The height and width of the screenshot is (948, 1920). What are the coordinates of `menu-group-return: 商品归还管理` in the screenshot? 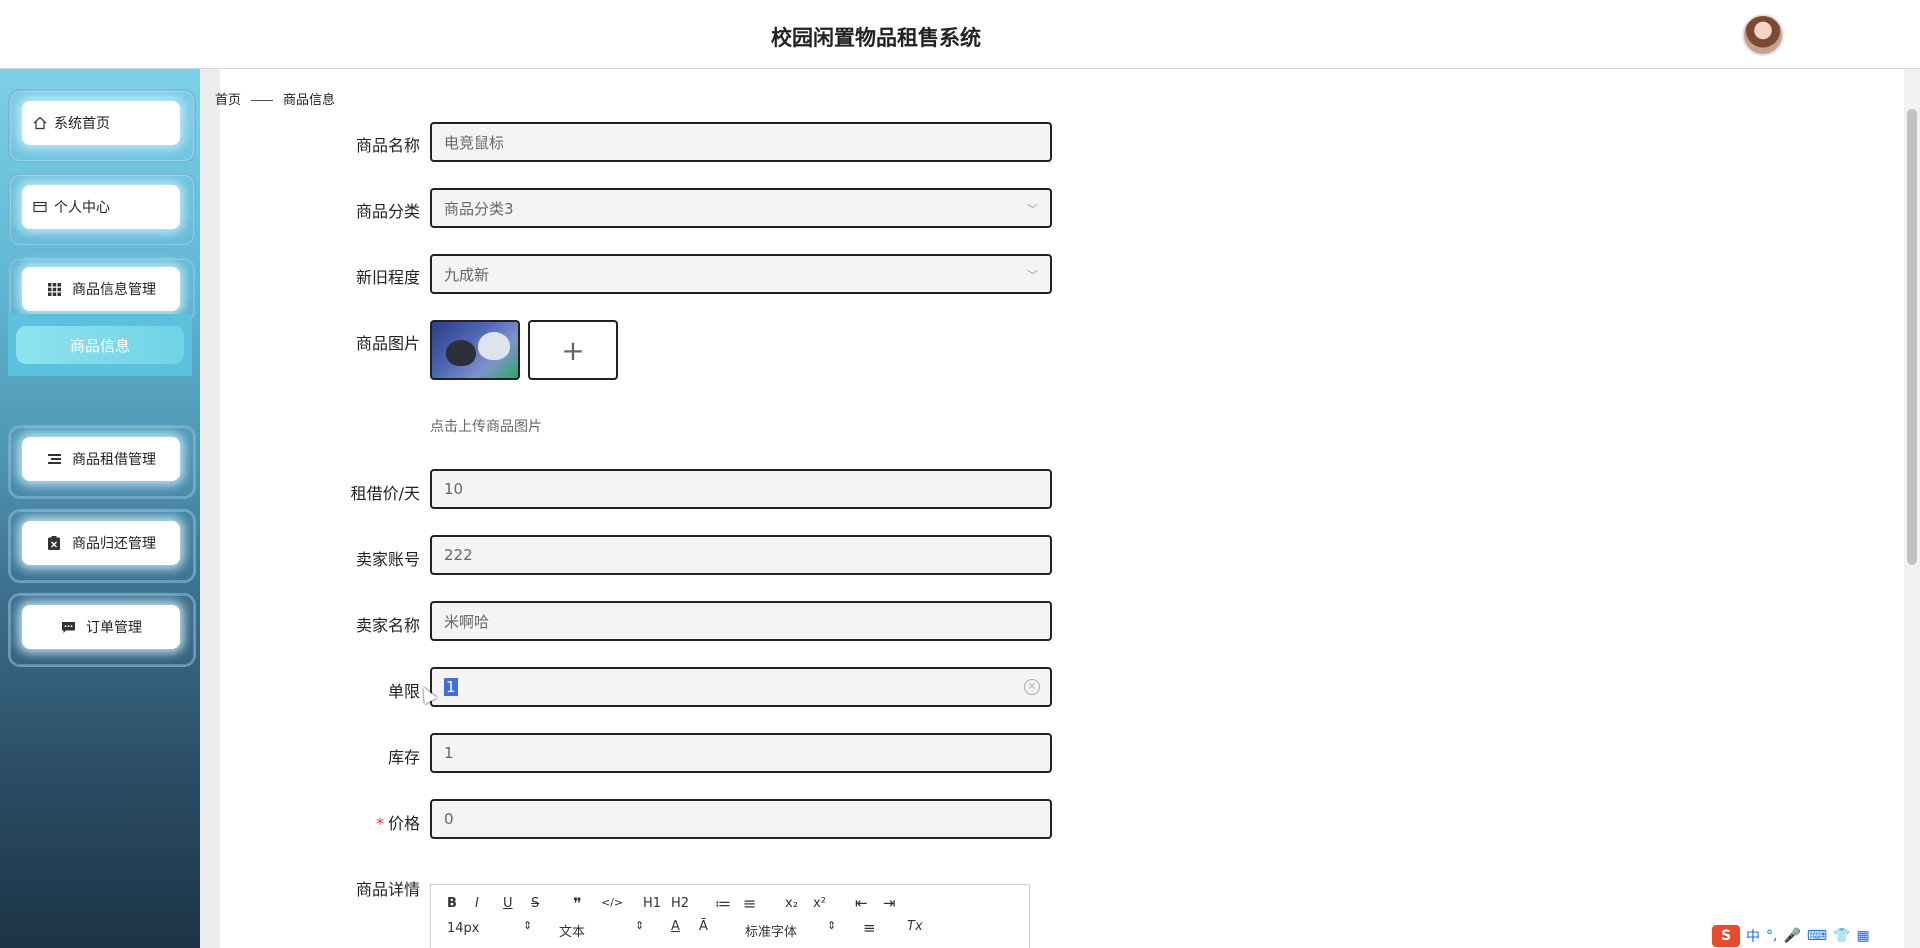 It's located at (102, 546).